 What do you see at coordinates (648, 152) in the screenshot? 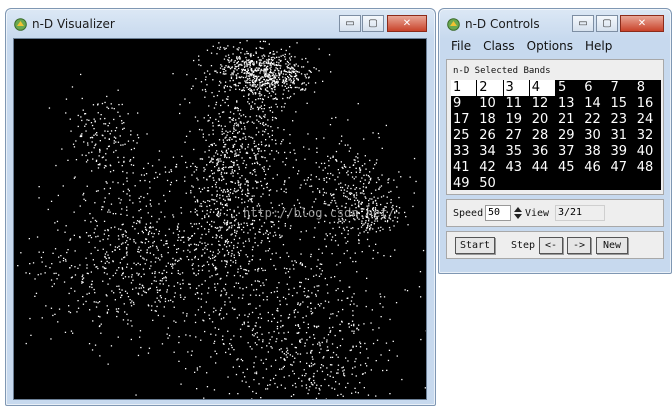
I see `band-40: 40` at bounding box center [648, 152].